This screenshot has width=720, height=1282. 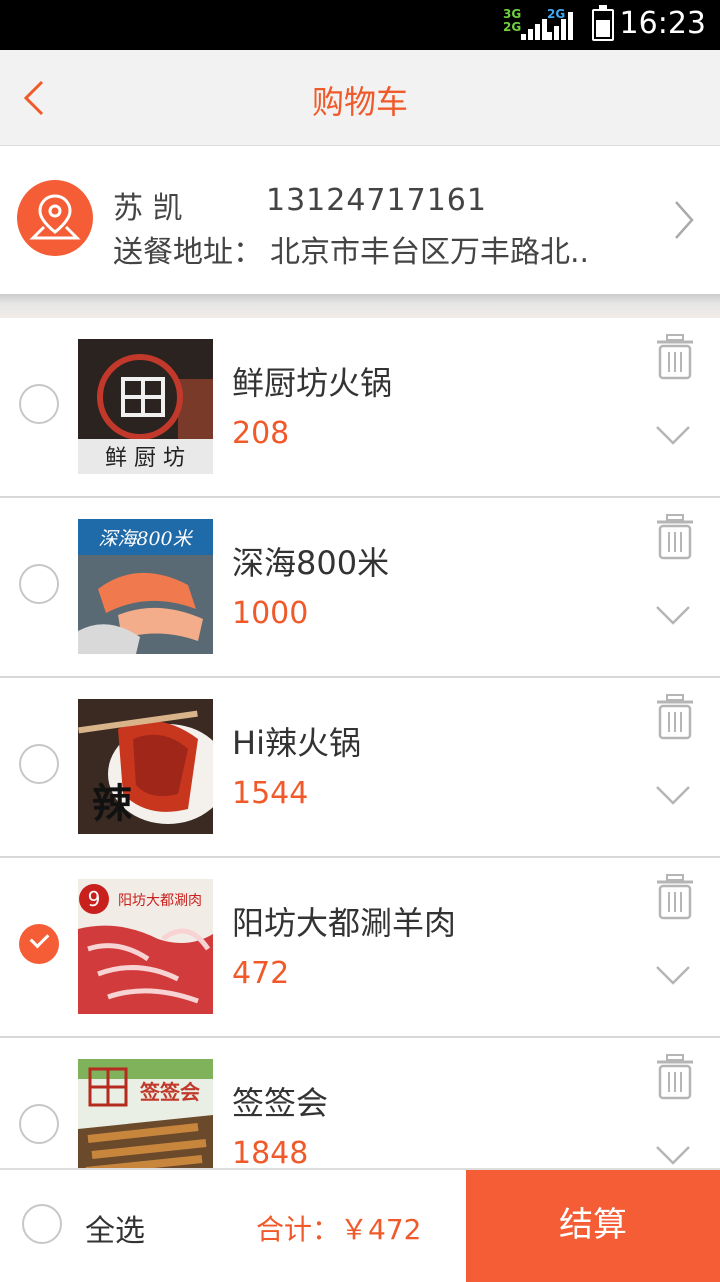 What do you see at coordinates (270, 793) in the screenshot?
I see `item-price: 1544` at bounding box center [270, 793].